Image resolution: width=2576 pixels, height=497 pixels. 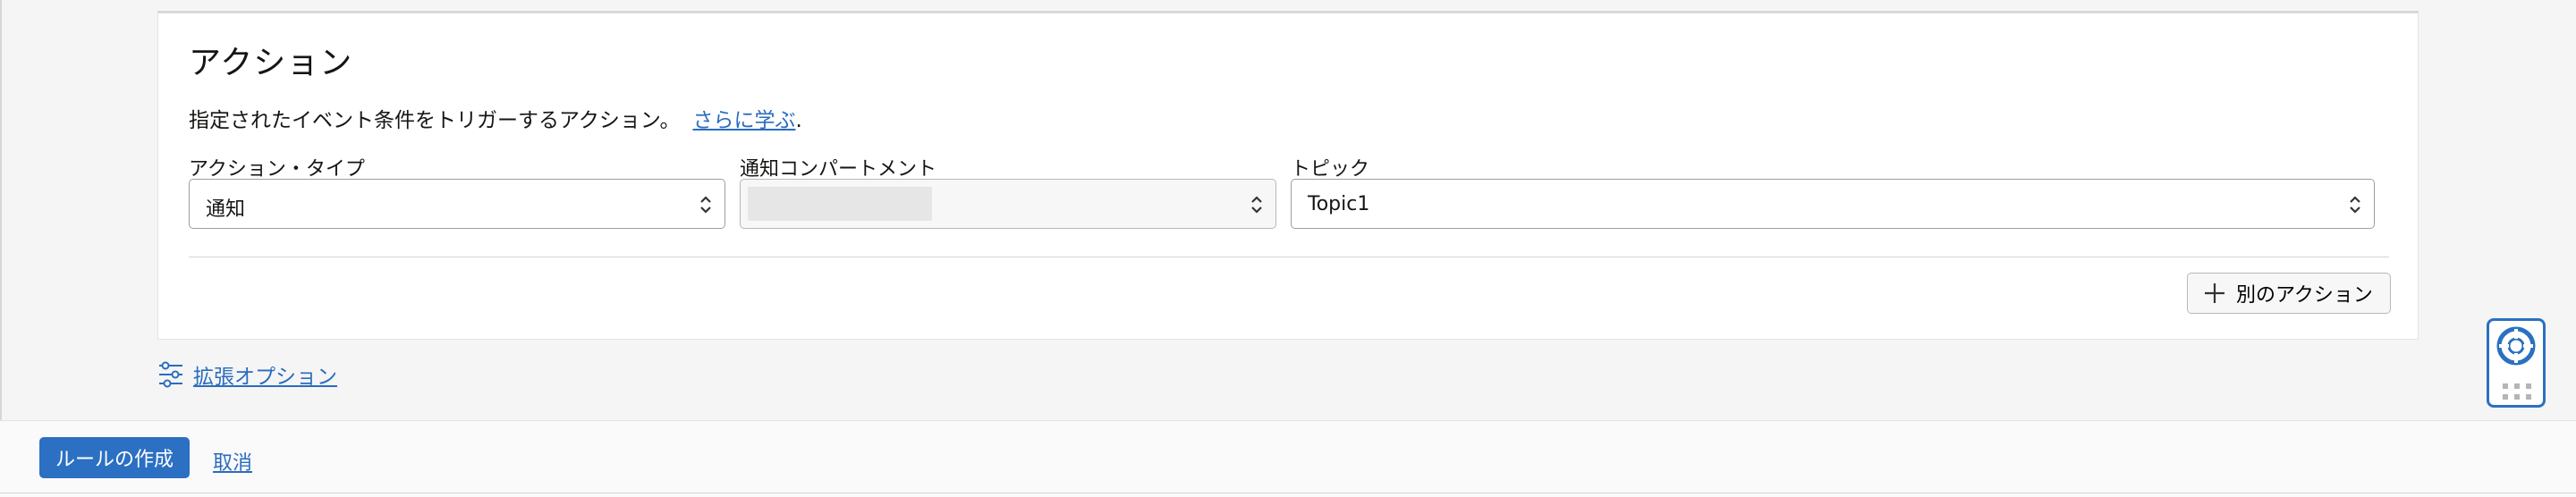 What do you see at coordinates (271, 63) in the screenshot?
I see `panel-title: アクション` at bounding box center [271, 63].